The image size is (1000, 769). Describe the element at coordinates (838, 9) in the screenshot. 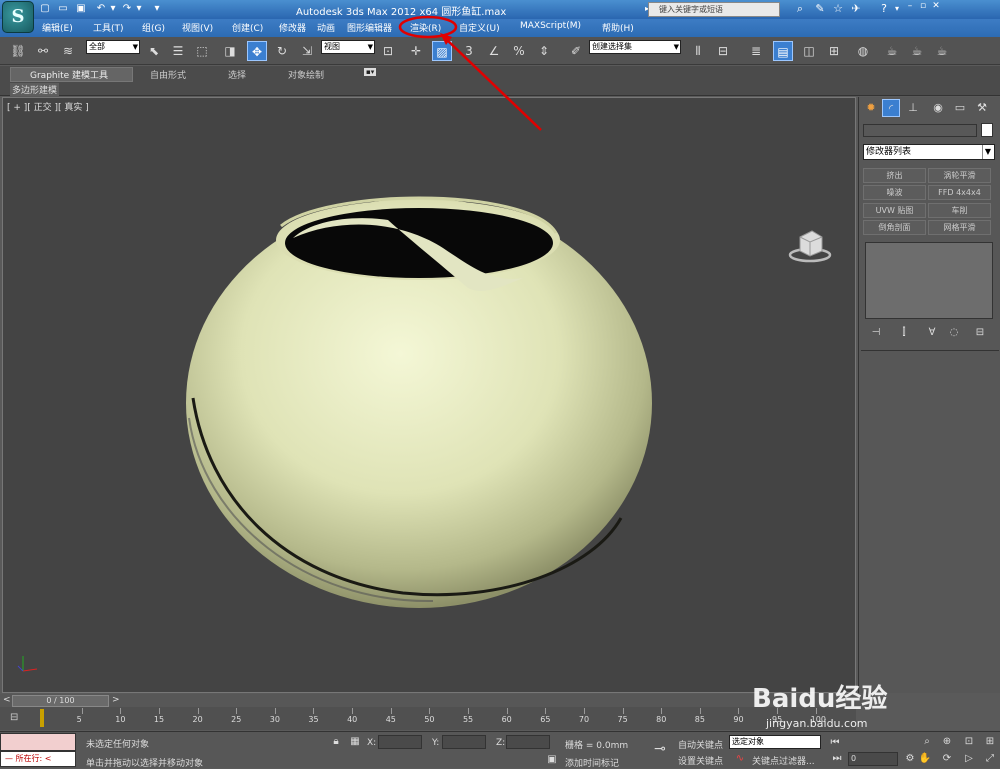

I see `star-icon: ☆` at that location.